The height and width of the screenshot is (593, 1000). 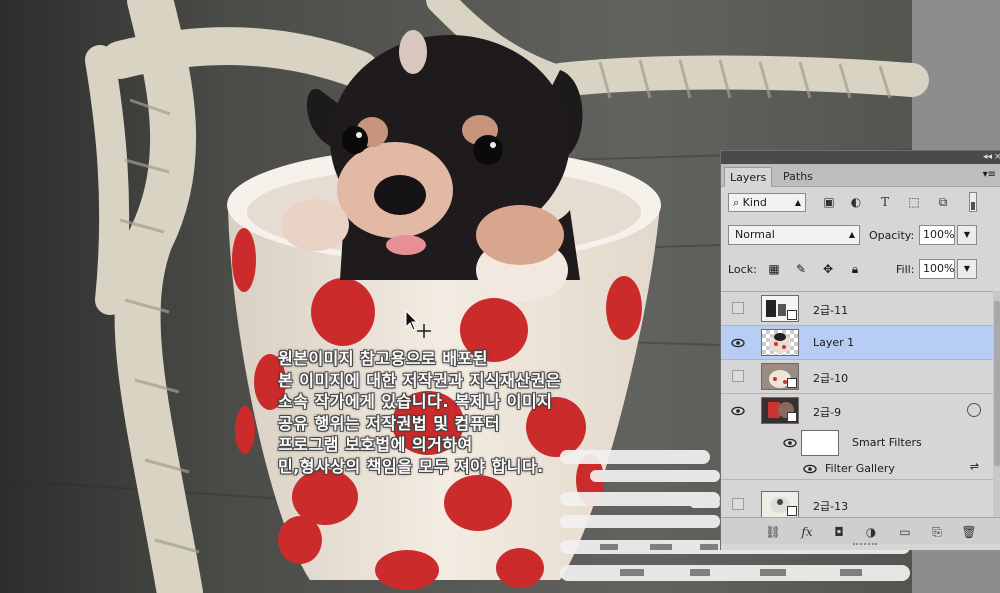 What do you see at coordinates (857, 377) in the screenshot?
I see `layer-row: 2급-10` at bounding box center [857, 377].